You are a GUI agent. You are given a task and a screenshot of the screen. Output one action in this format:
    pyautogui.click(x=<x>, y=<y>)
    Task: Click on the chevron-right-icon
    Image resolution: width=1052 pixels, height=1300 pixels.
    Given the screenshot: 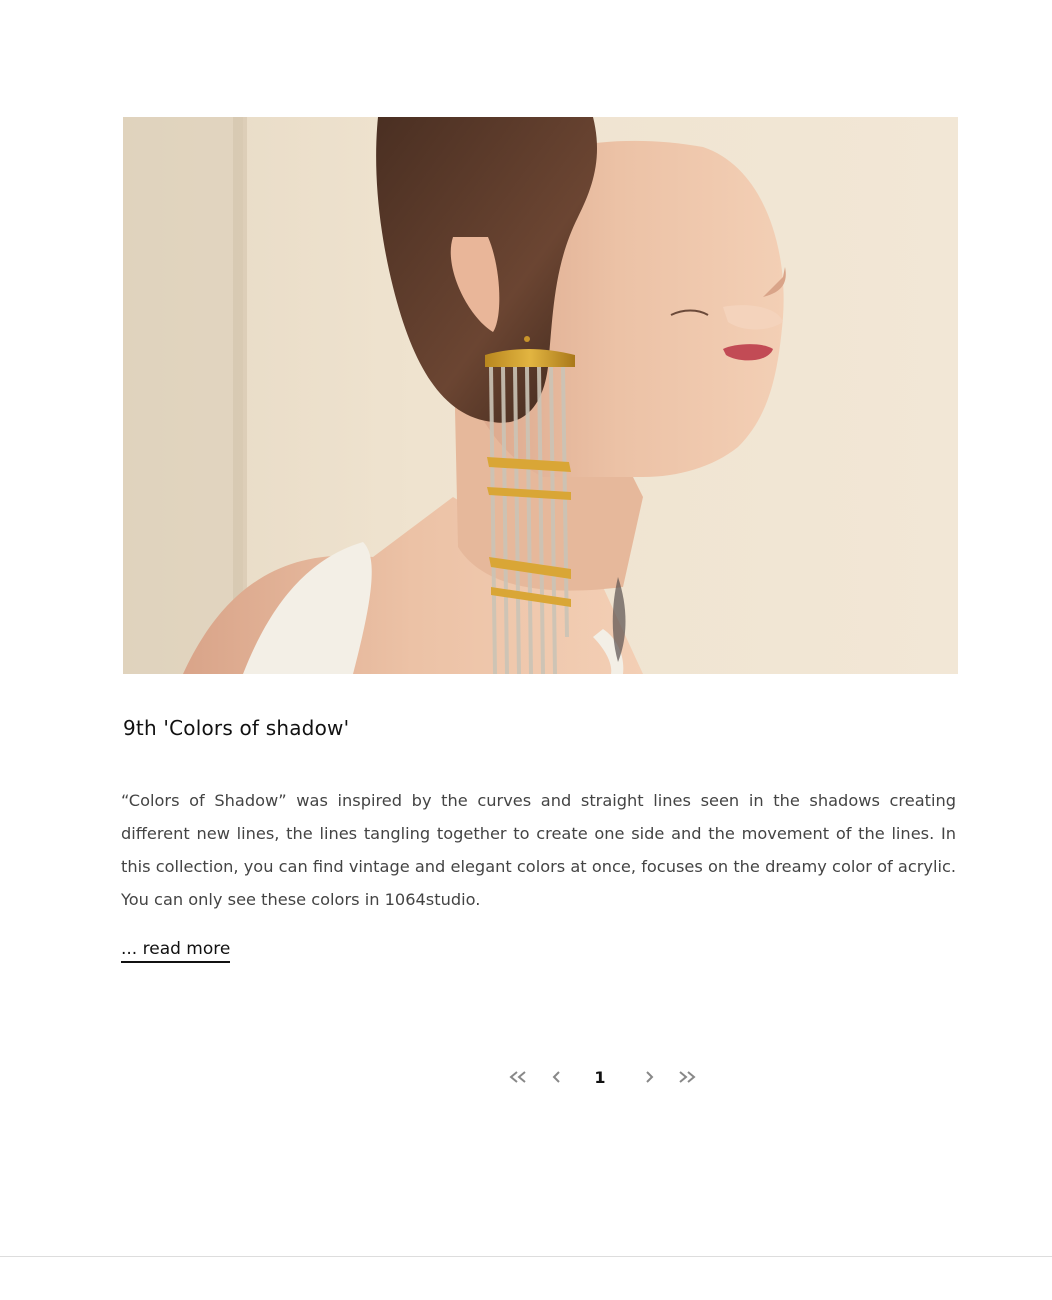 What is the action you would take?
    pyautogui.click(x=650, y=1077)
    